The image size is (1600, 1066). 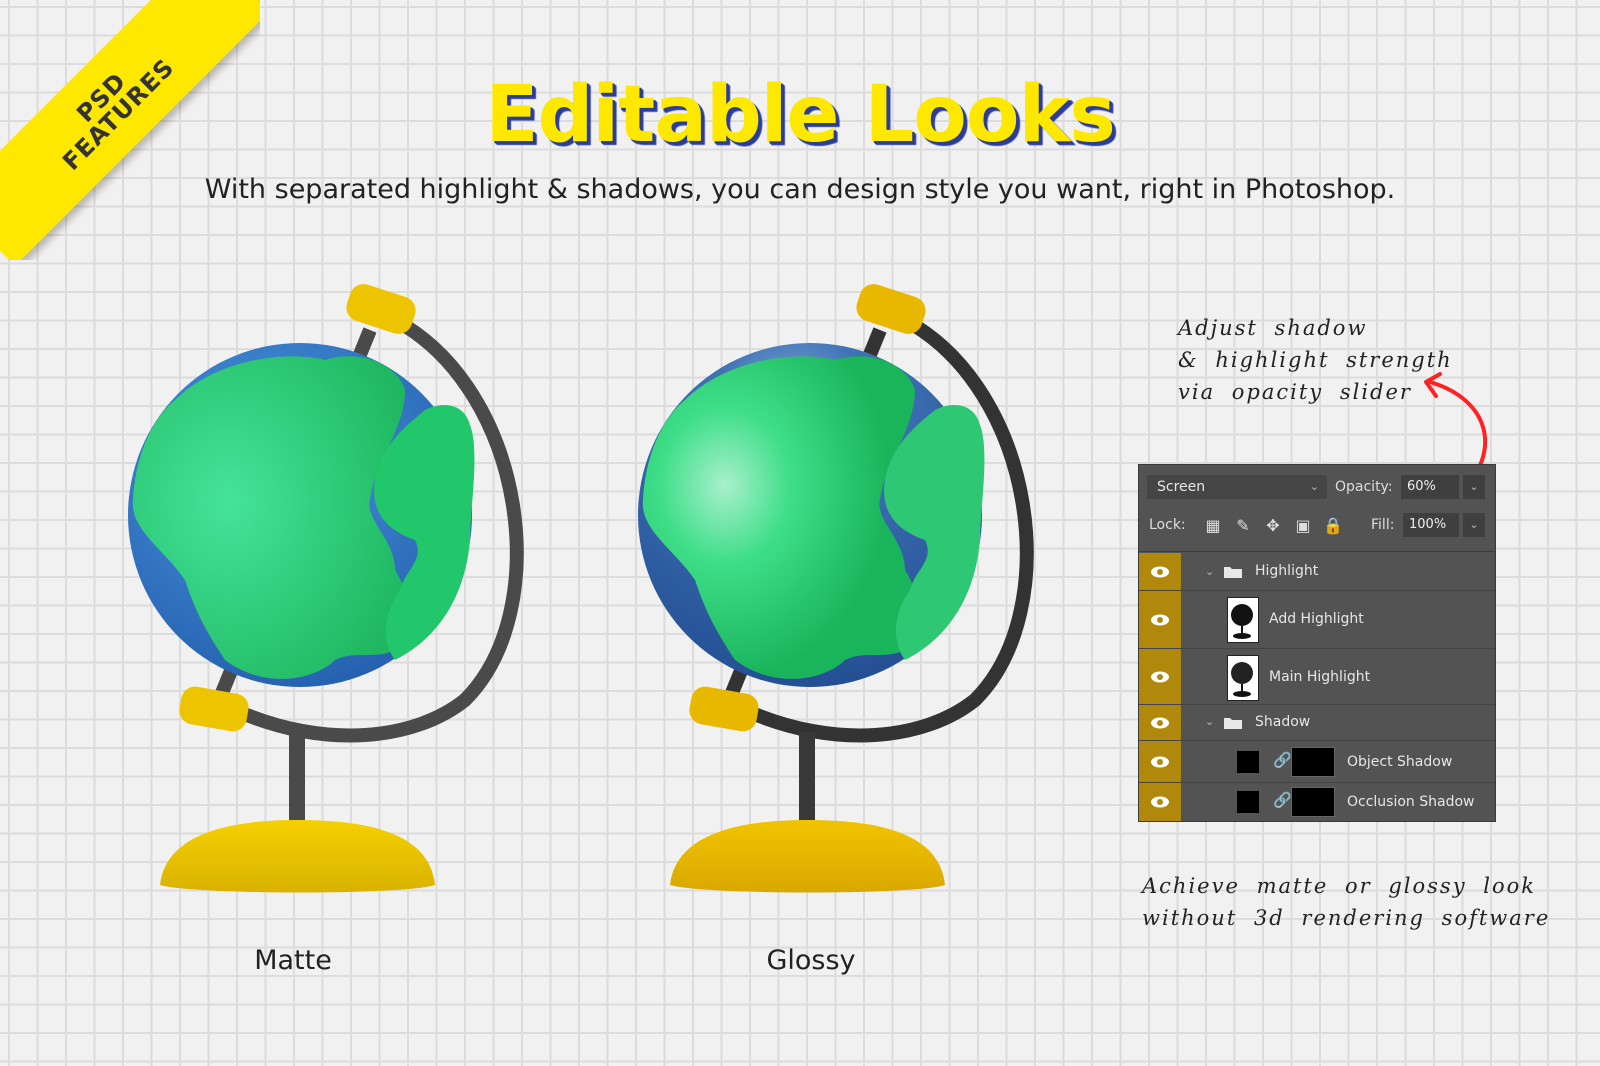 What do you see at coordinates (1431, 525) in the screenshot?
I see `fill-input: 100%` at bounding box center [1431, 525].